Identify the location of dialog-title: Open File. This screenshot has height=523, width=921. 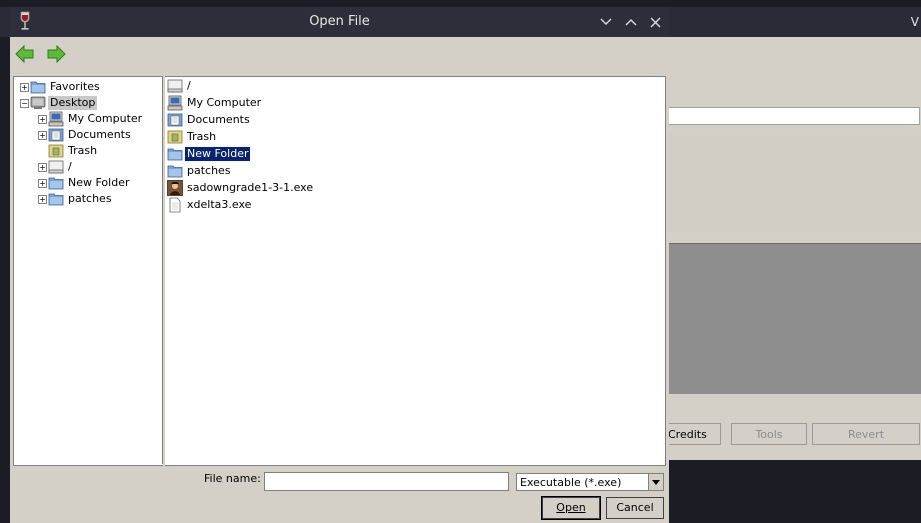
(339, 21).